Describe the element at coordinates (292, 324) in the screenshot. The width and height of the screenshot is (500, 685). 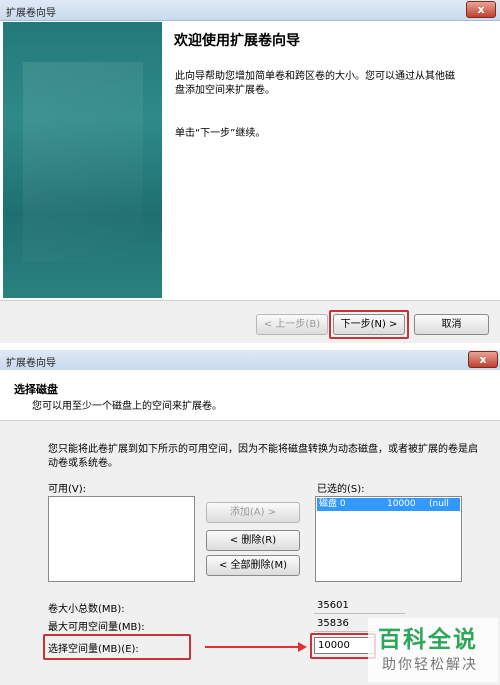
I see `back-button: < 上一步(B)` at that location.